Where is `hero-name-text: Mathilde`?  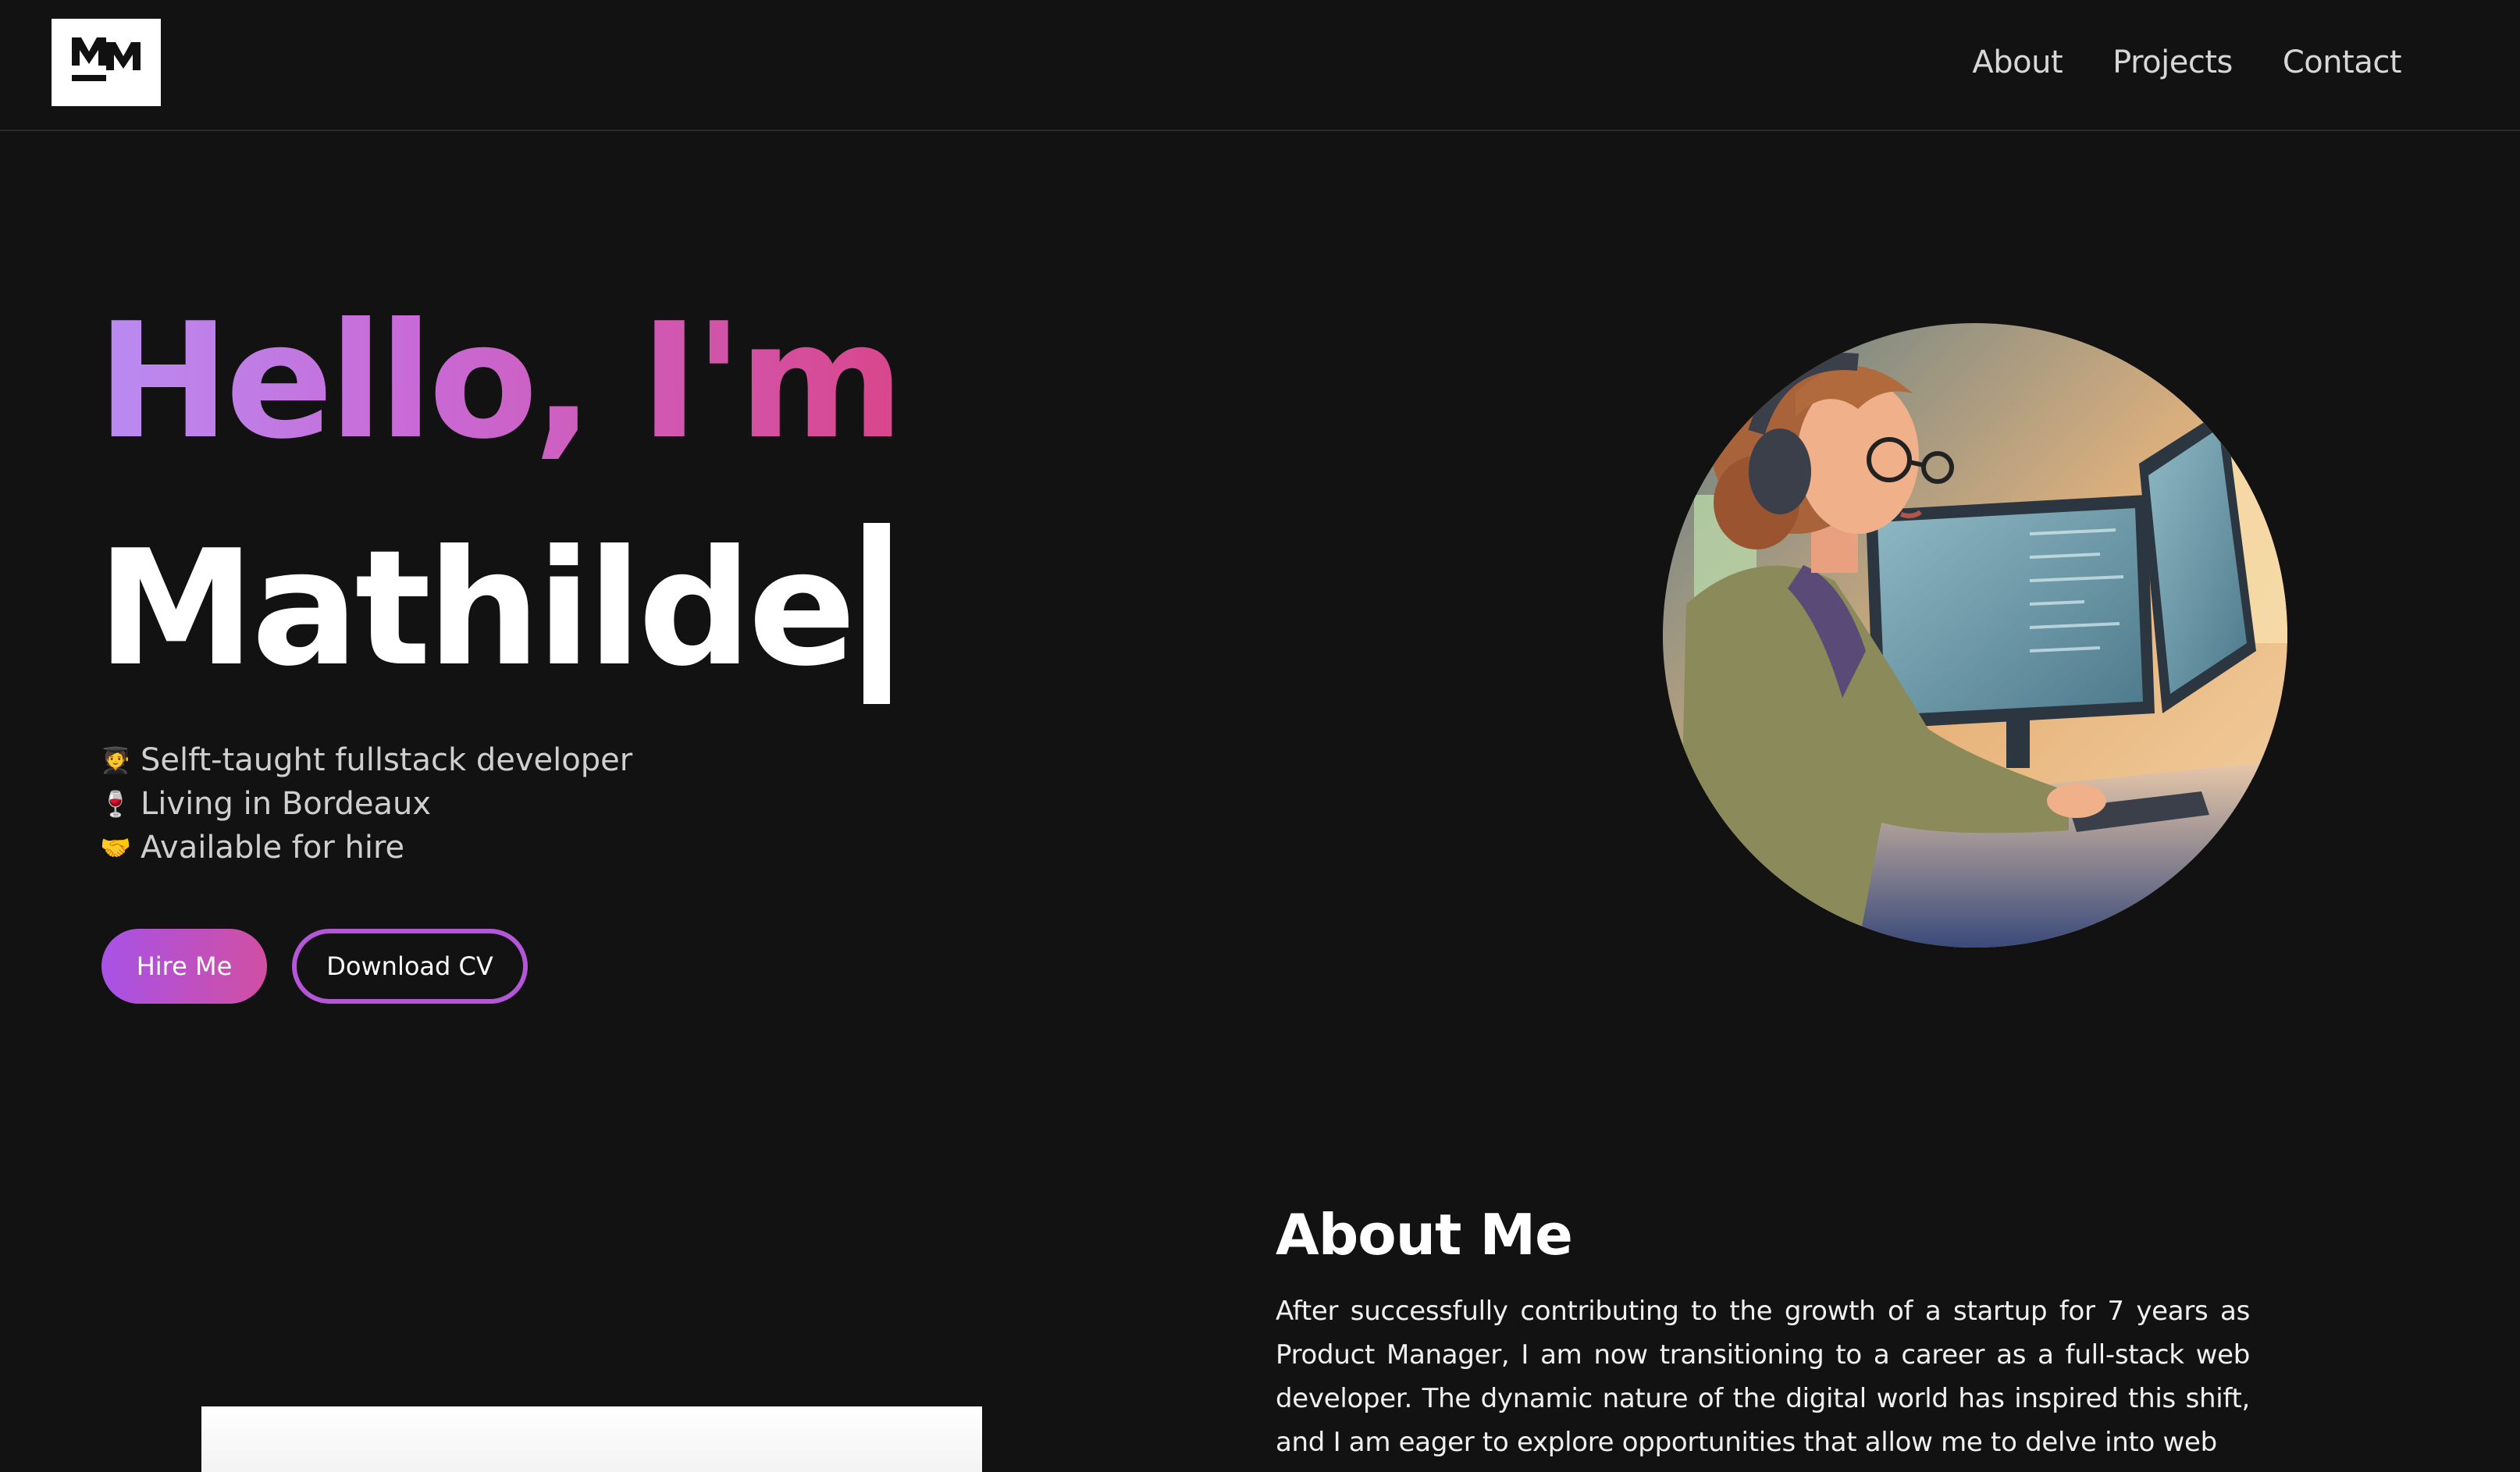 hero-name-text: Mathilde is located at coordinates (476, 609).